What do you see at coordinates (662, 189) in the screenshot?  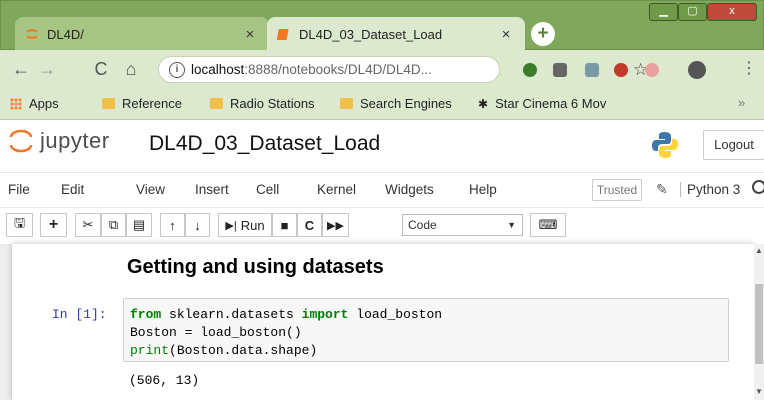 I see `pencil-icon: ✎` at bounding box center [662, 189].